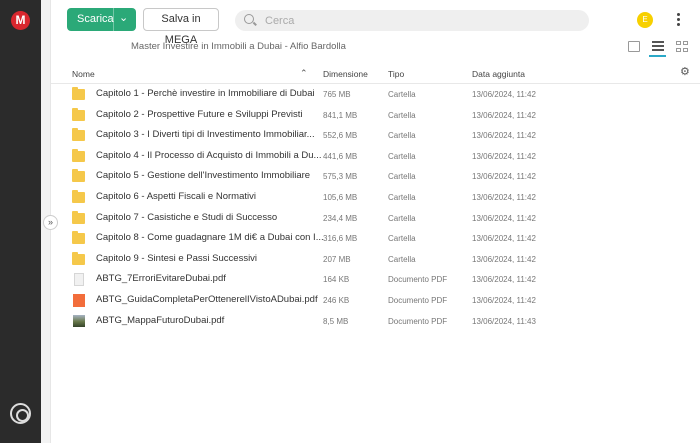 This screenshot has height=443, width=700. What do you see at coordinates (95, 19) in the screenshot?
I see `download-button-label: Scarica` at bounding box center [95, 19].